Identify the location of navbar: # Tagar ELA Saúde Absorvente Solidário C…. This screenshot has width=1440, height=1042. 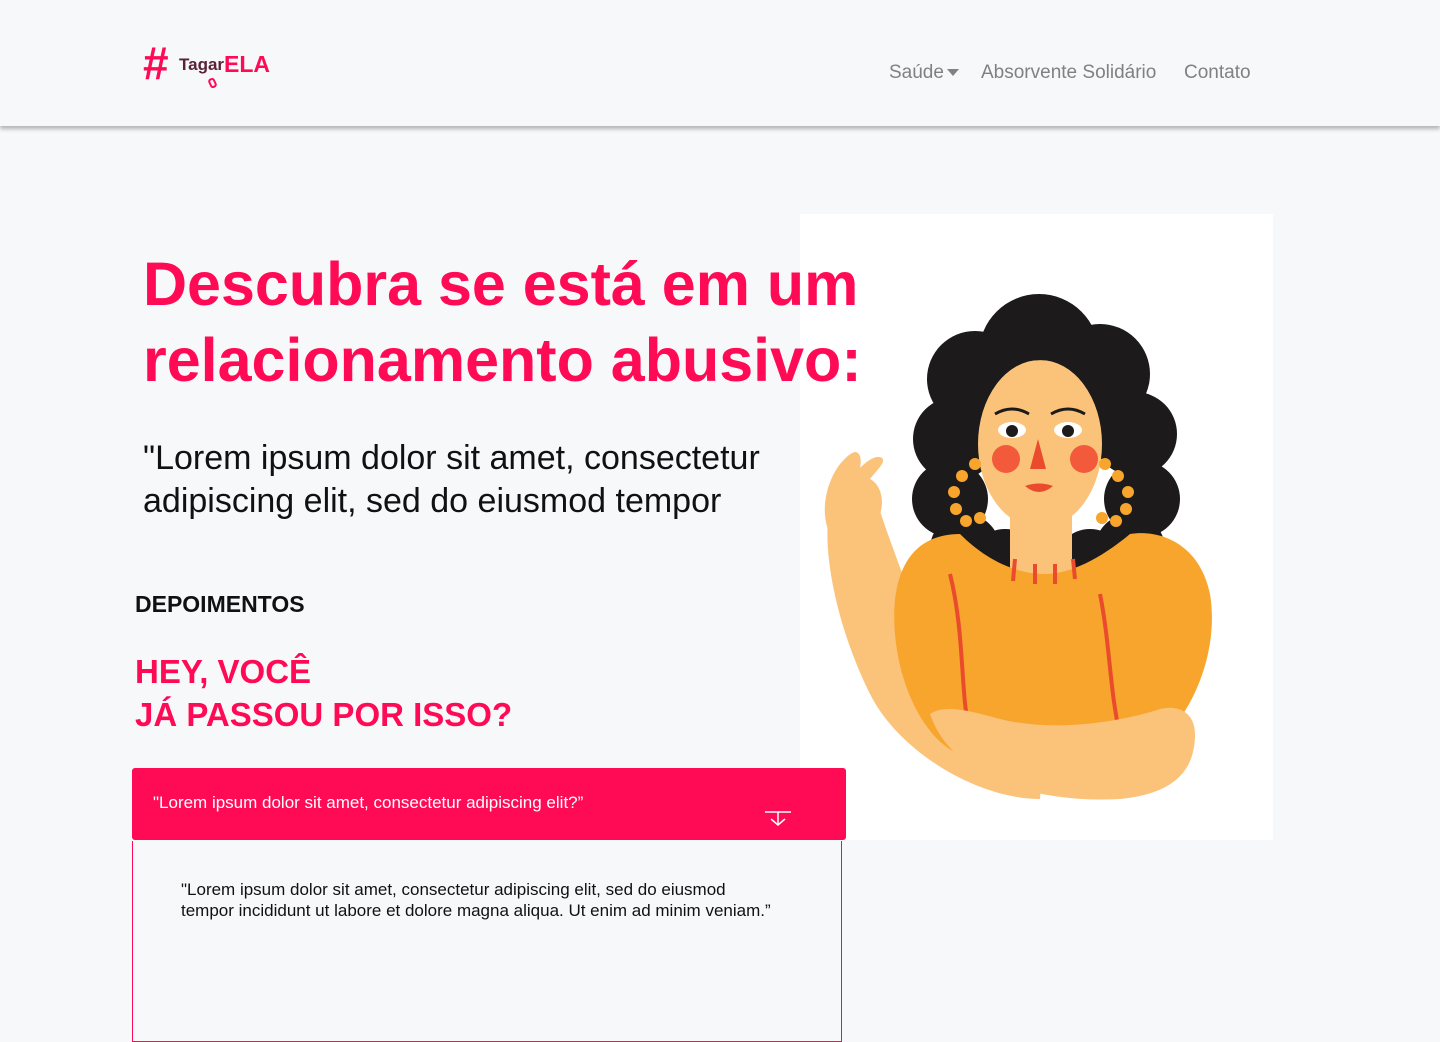
(720, 63).